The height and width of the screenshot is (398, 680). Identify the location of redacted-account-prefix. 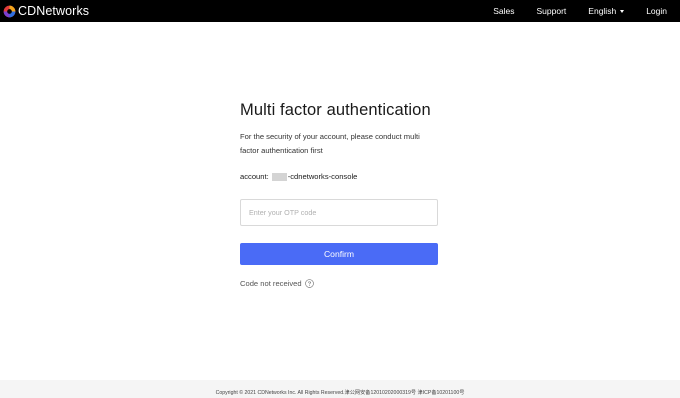
(279, 176).